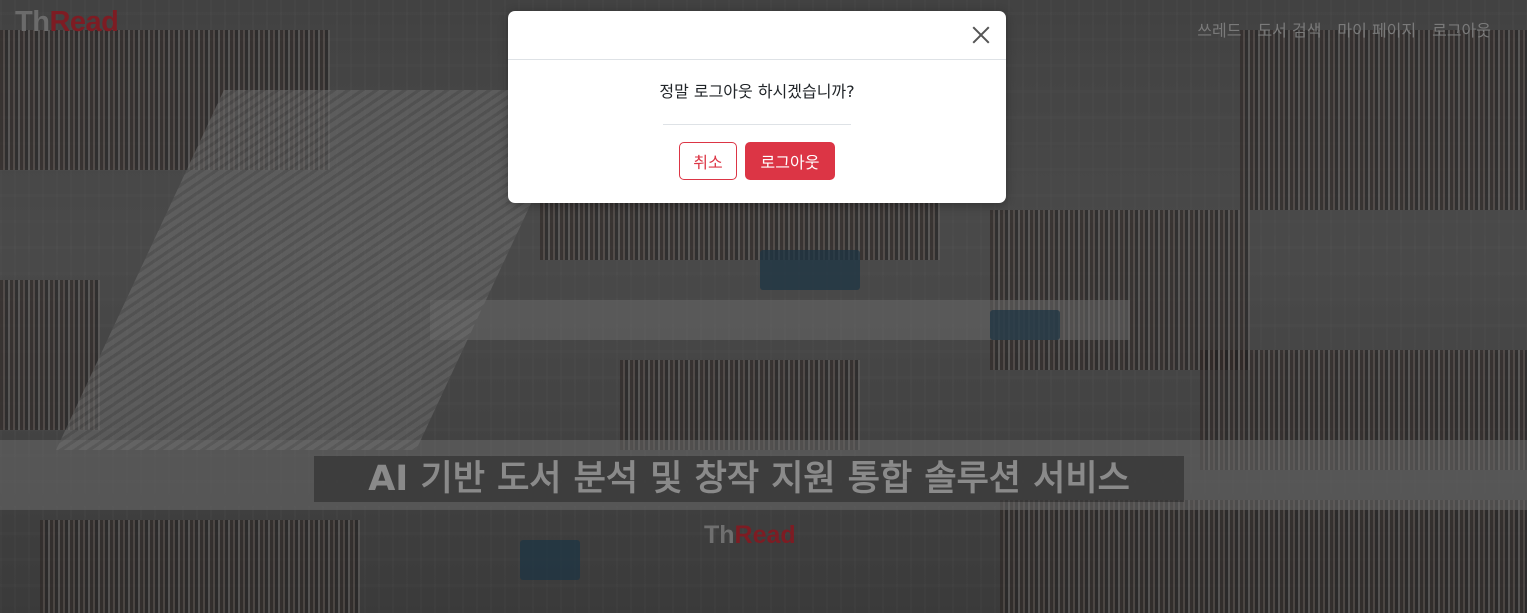  I want to click on modal-actions: 취소 로그아웃, so click(757, 161).